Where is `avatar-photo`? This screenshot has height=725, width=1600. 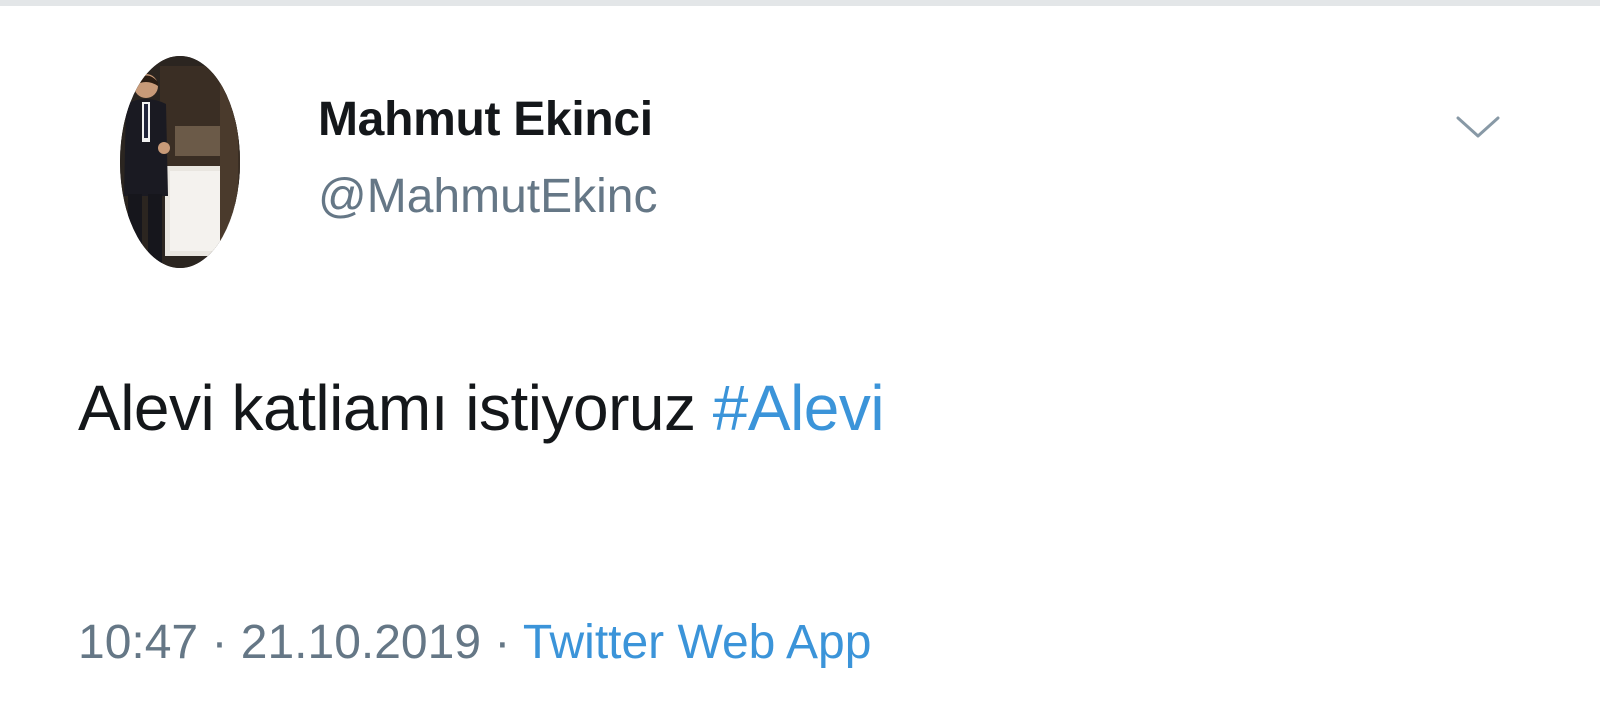 avatar-photo is located at coordinates (180, 162).